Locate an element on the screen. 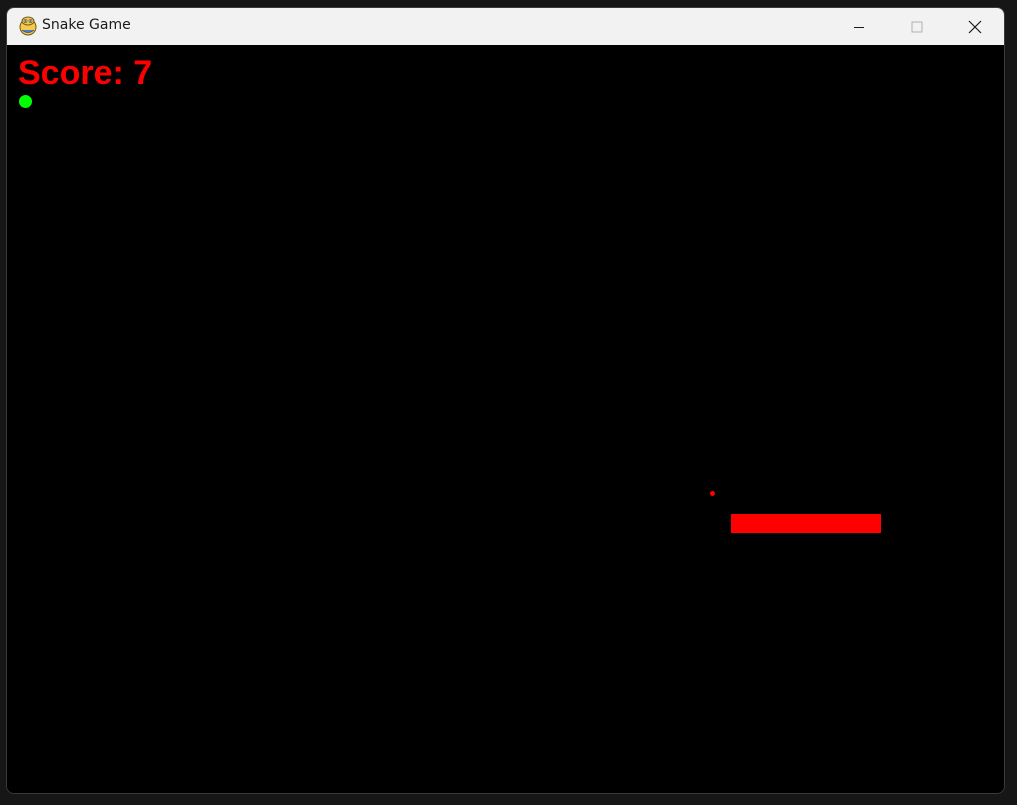  maximize-icon is located at coordinates (917, 26).